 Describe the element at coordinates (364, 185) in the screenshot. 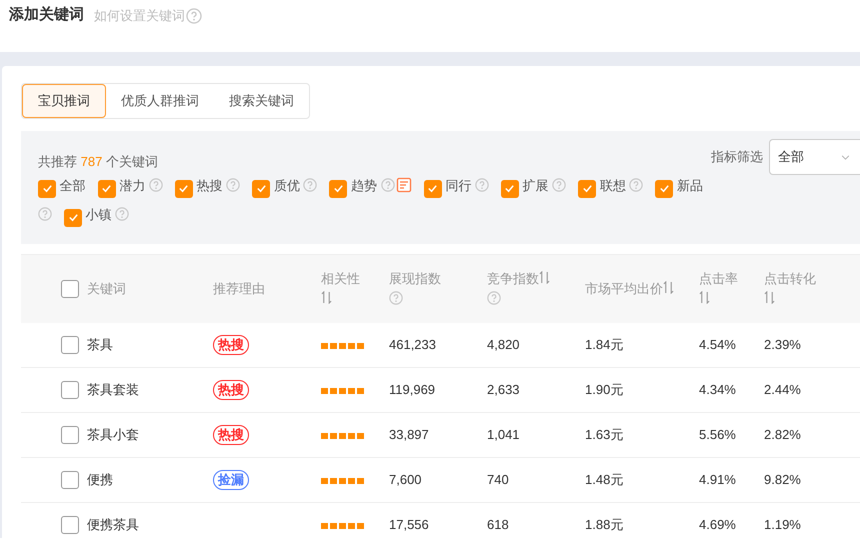

I see `option-label: 趋势` at that location.